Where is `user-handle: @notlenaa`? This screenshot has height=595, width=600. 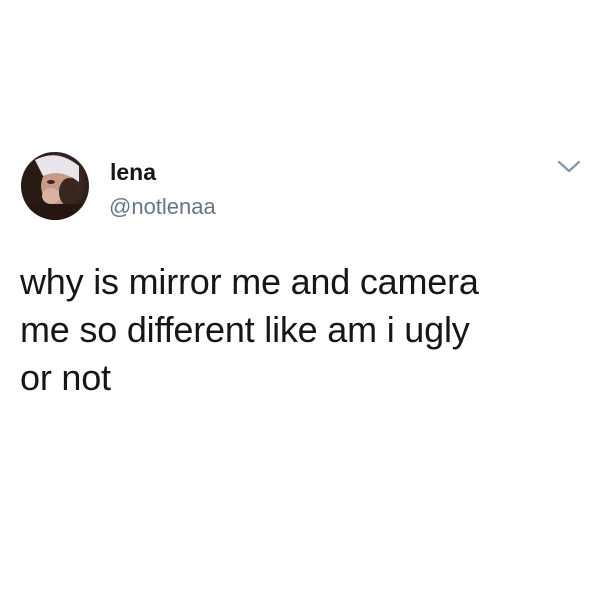
user-handle: @notlenaa is located at coordinates (162, 207).